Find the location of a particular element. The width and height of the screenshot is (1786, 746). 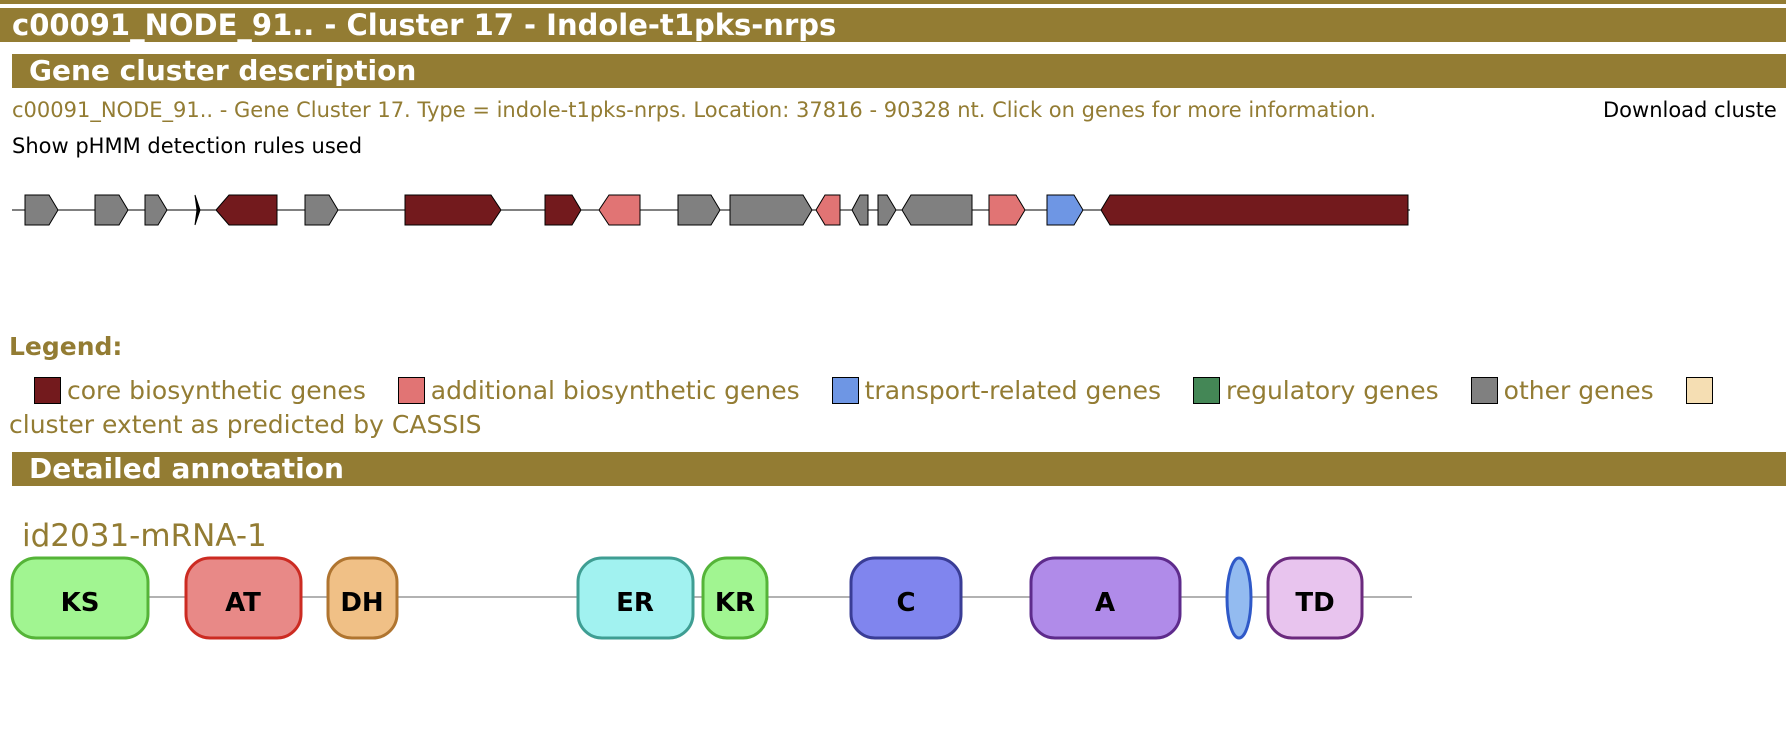

domain-label: KR is located at coordinates (735, 603).